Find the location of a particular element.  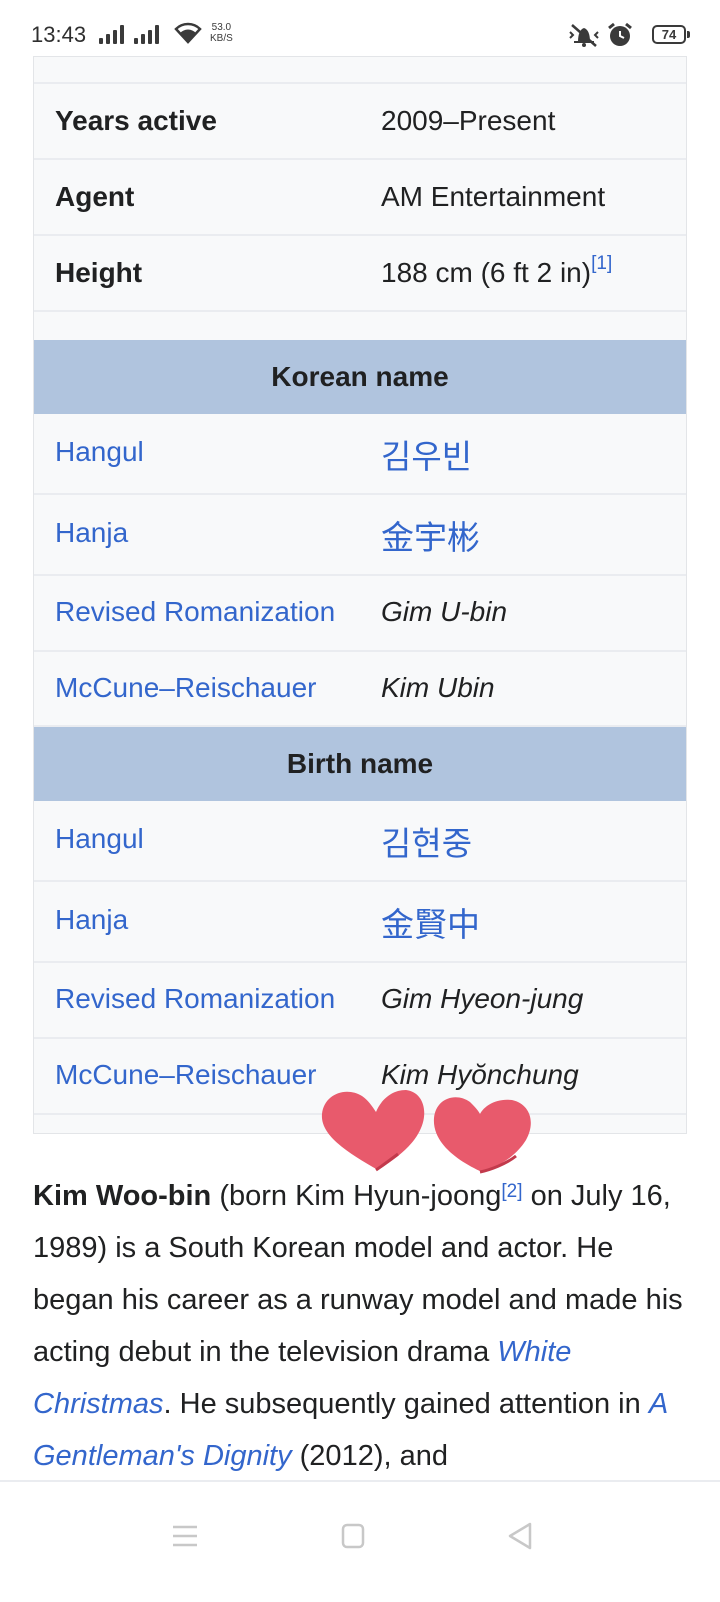

infobox-row-hanja: Hanja 金賢中 is located at coordinates (360, 922).